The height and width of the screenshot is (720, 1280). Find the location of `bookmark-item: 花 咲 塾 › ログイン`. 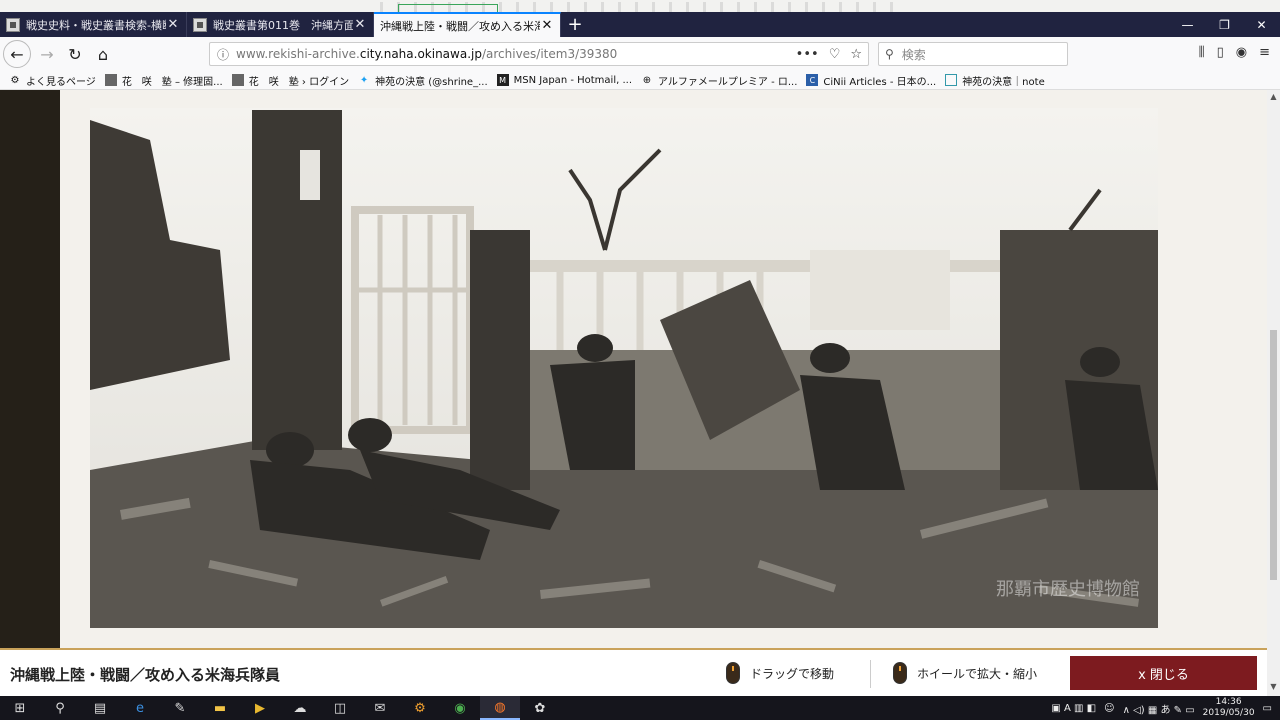

bookmark-item: 花 咲 塾 › ログイン is located at coordinates (290, 80).